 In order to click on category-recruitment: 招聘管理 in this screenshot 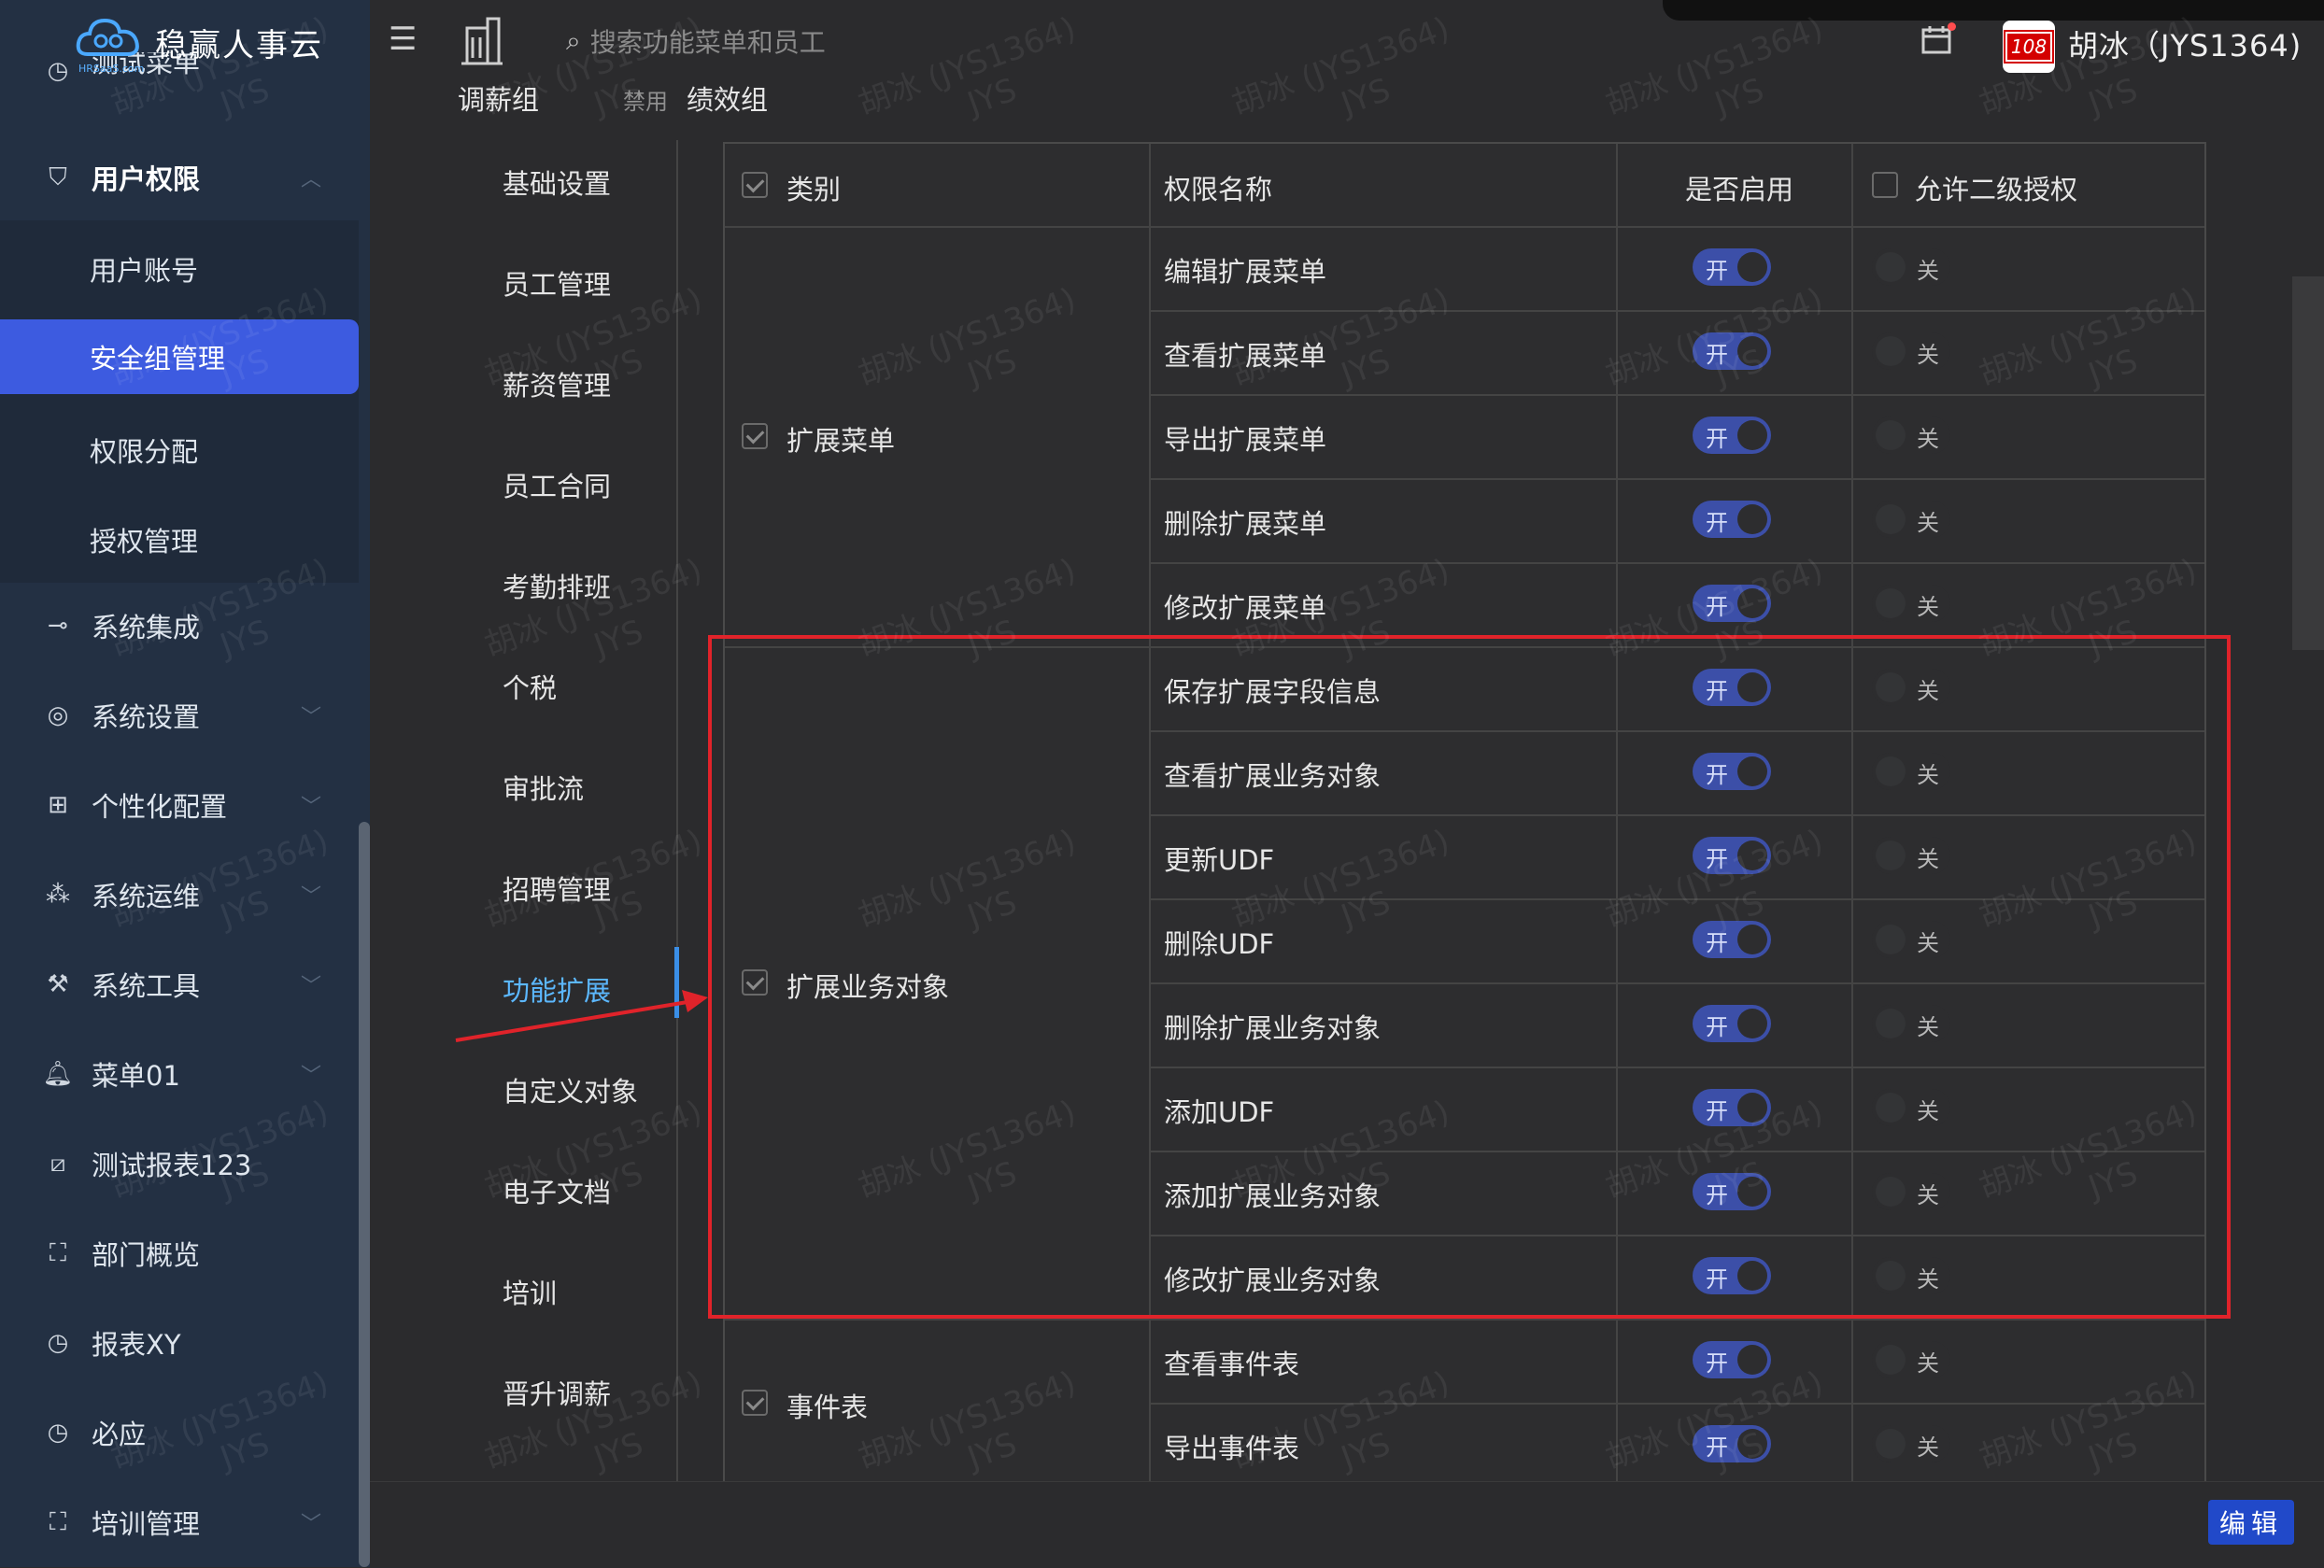, I will do `click(557, 888)`.